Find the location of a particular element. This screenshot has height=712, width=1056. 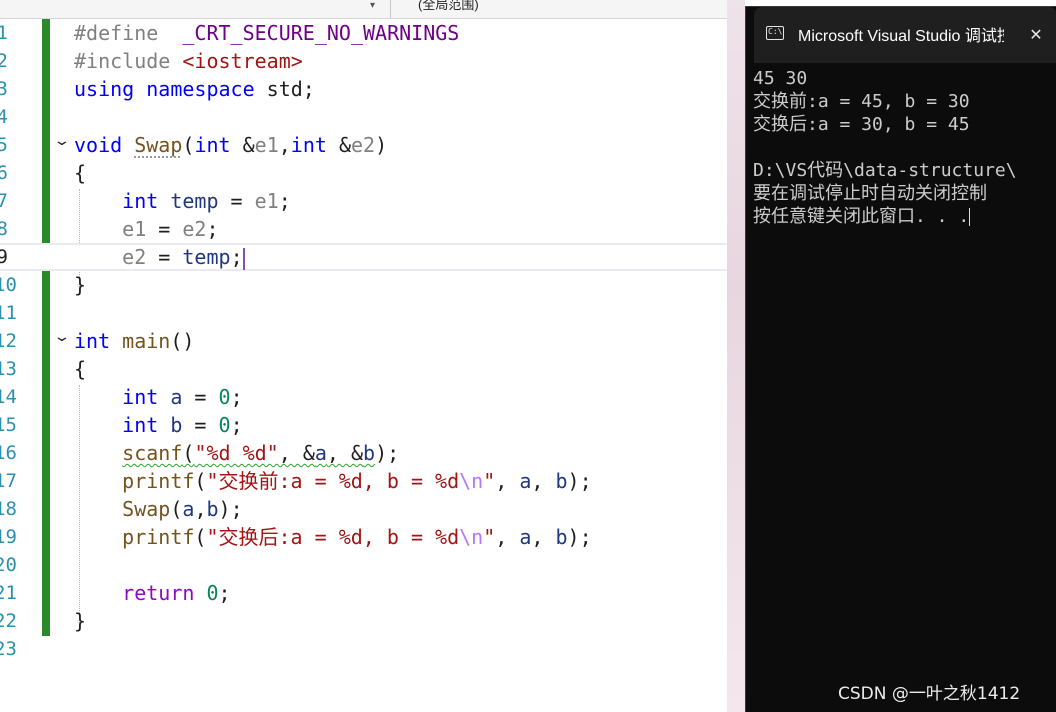

console-title: Microsoft Visual Studio 调试控制台 is located at coordinates (901, 36).